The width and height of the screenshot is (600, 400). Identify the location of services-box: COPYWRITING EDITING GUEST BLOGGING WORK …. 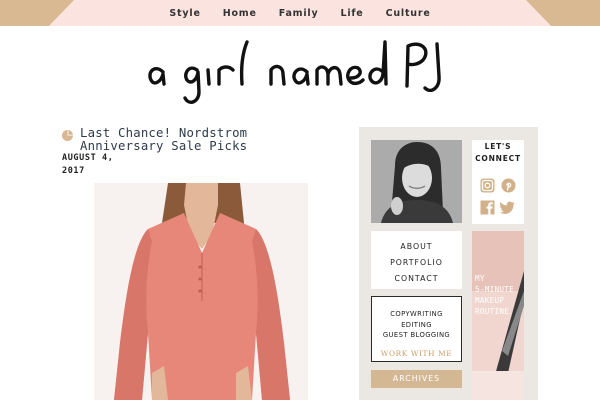
(416, 329).